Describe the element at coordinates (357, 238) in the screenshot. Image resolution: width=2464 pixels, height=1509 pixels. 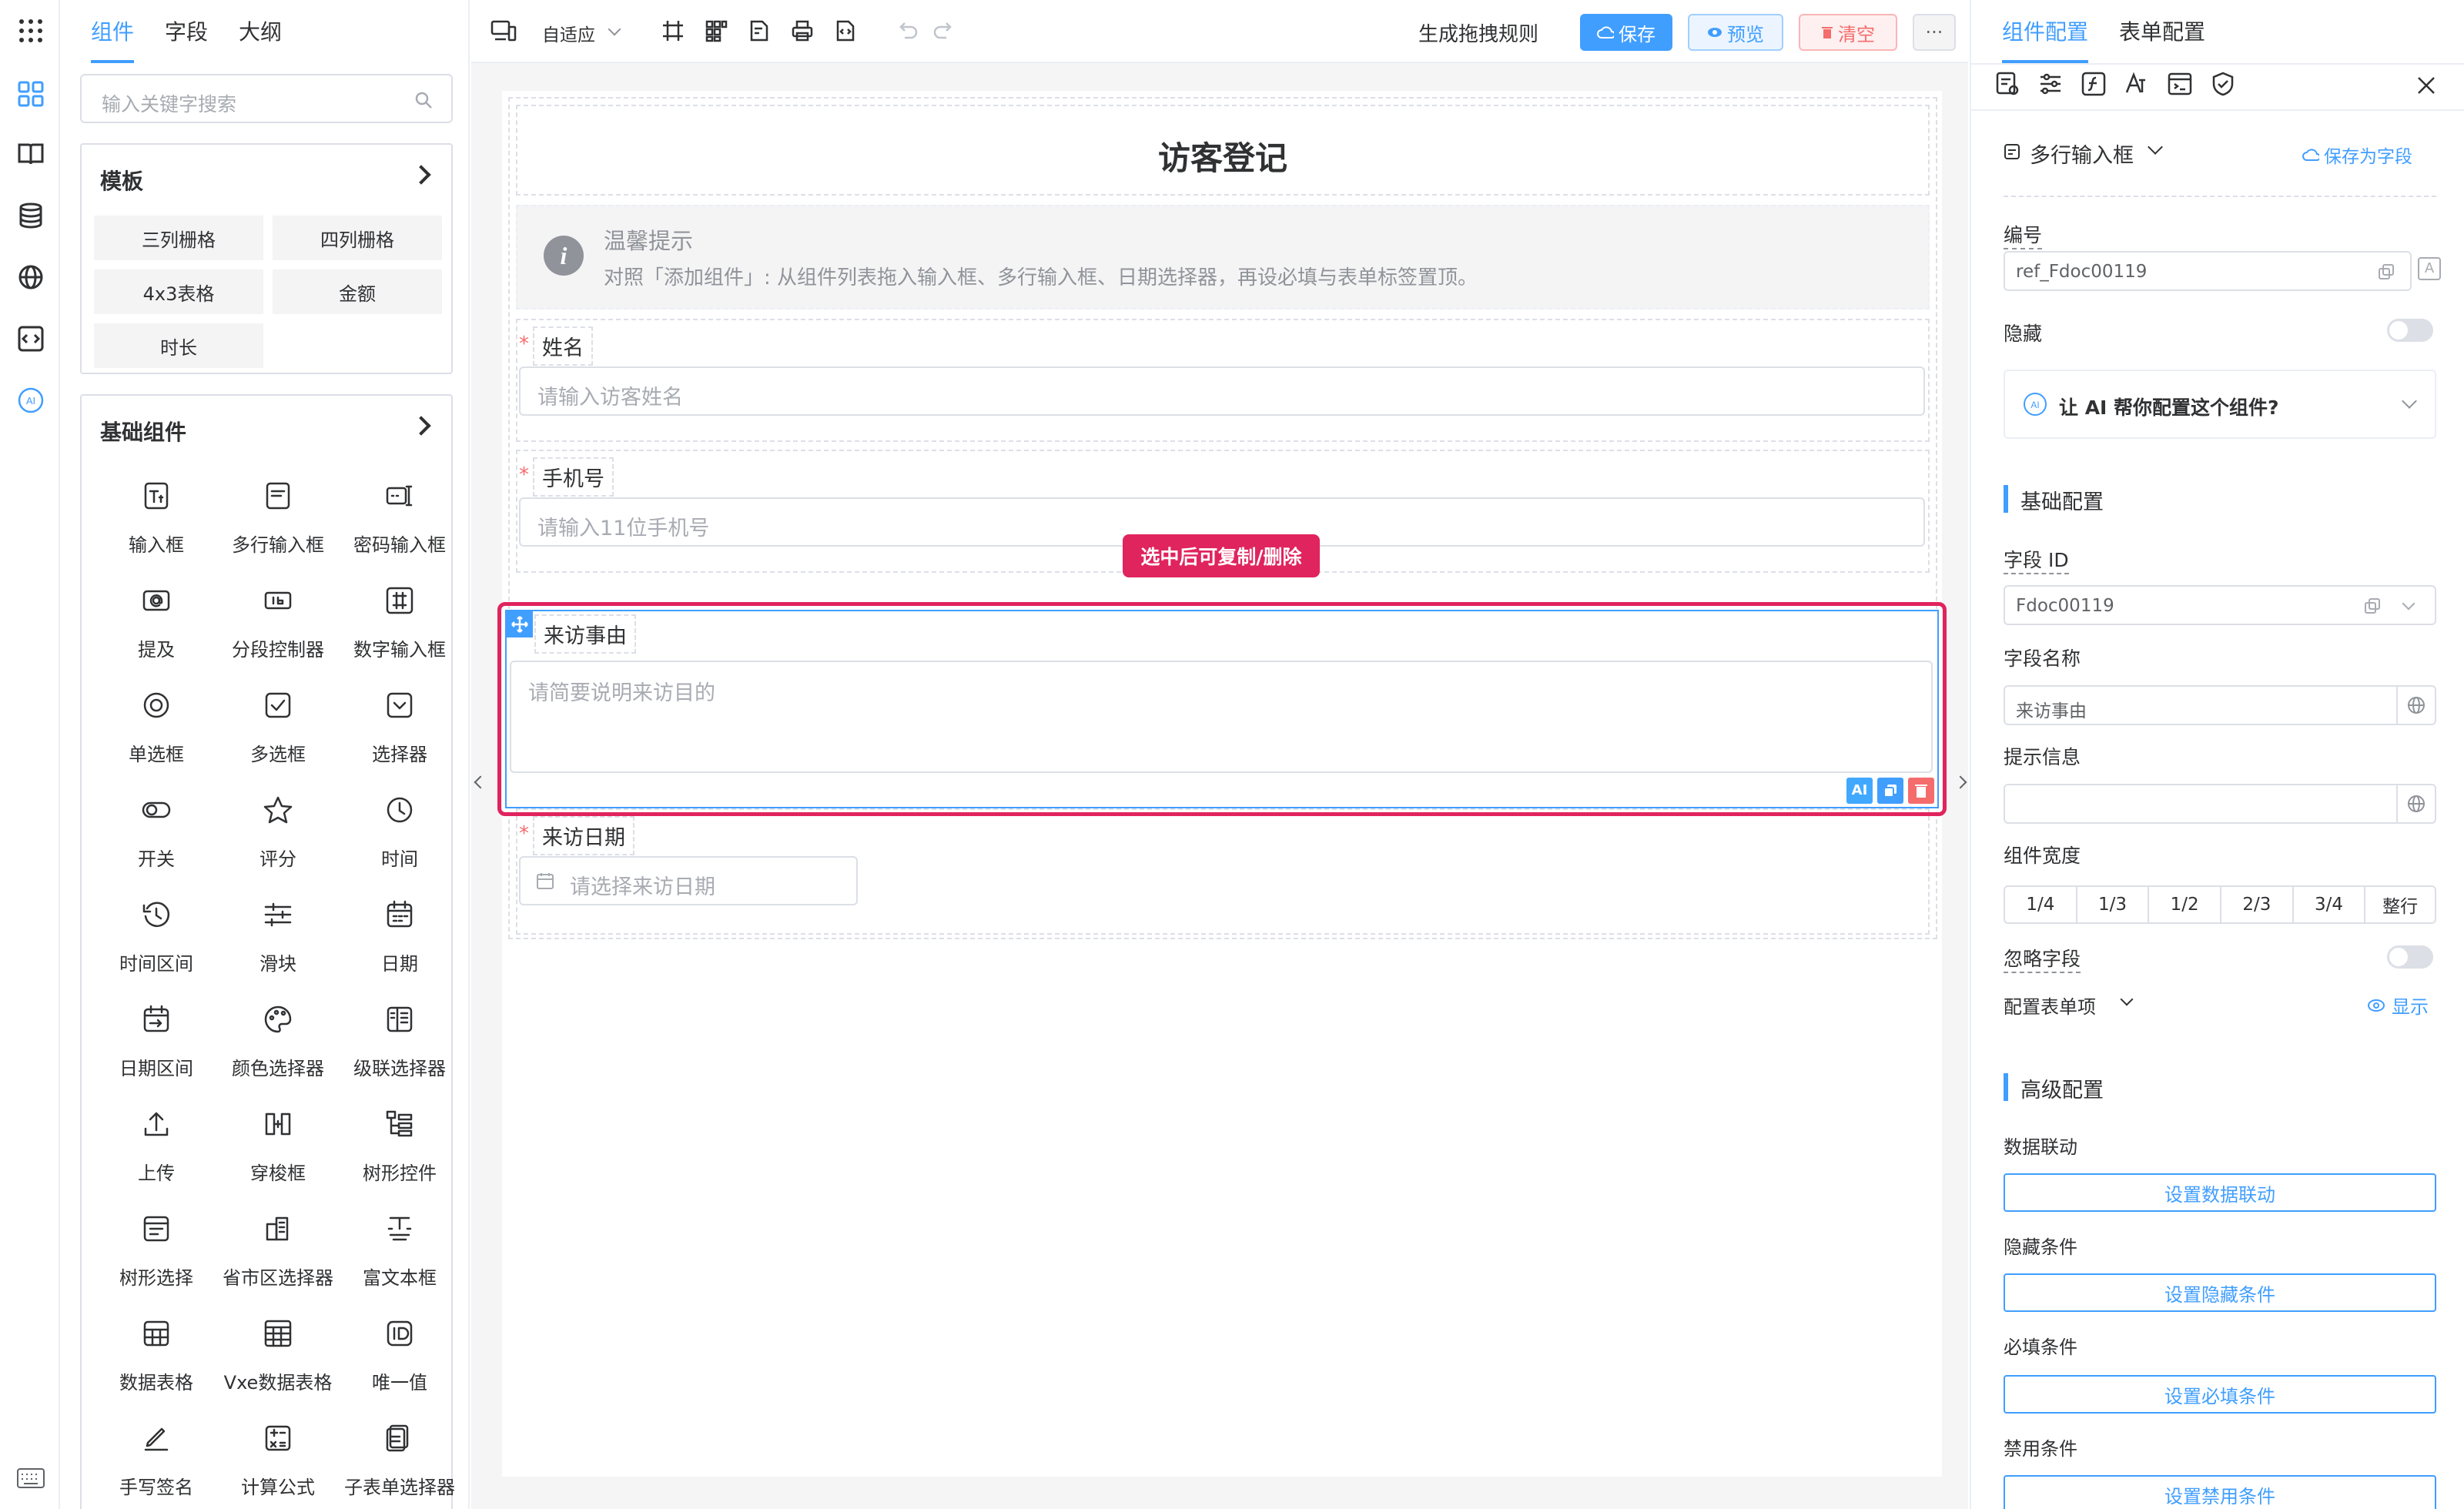
I see `template-item: 四列栅格` at that location.